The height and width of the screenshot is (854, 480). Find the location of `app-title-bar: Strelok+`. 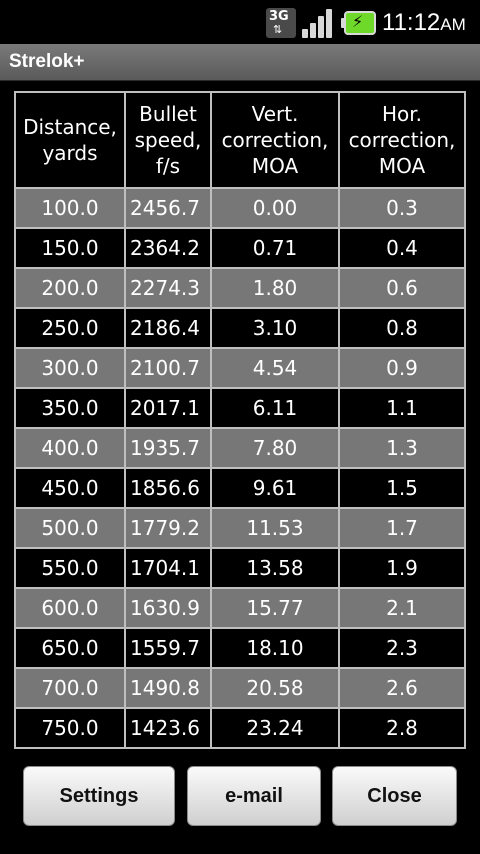

app-title-bar: Strelok+ is located at coordinates (240, 62).